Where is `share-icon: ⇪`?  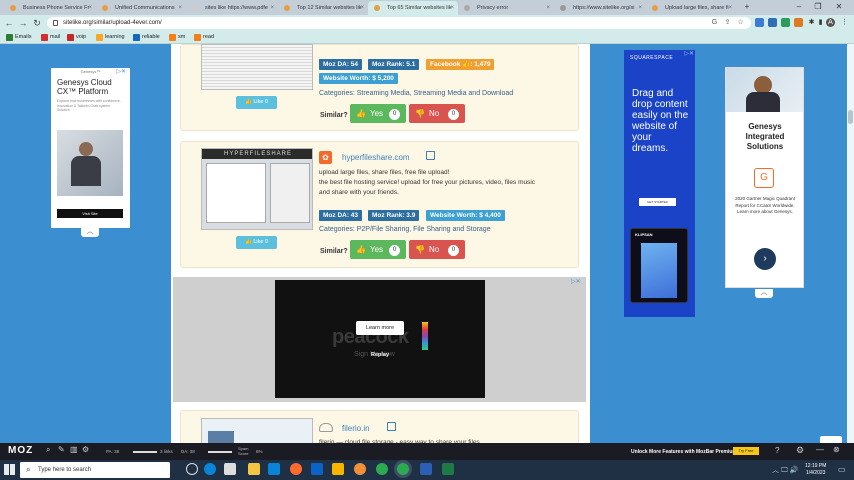
share-icon: ⇪ is located at coordinates (727, 22).